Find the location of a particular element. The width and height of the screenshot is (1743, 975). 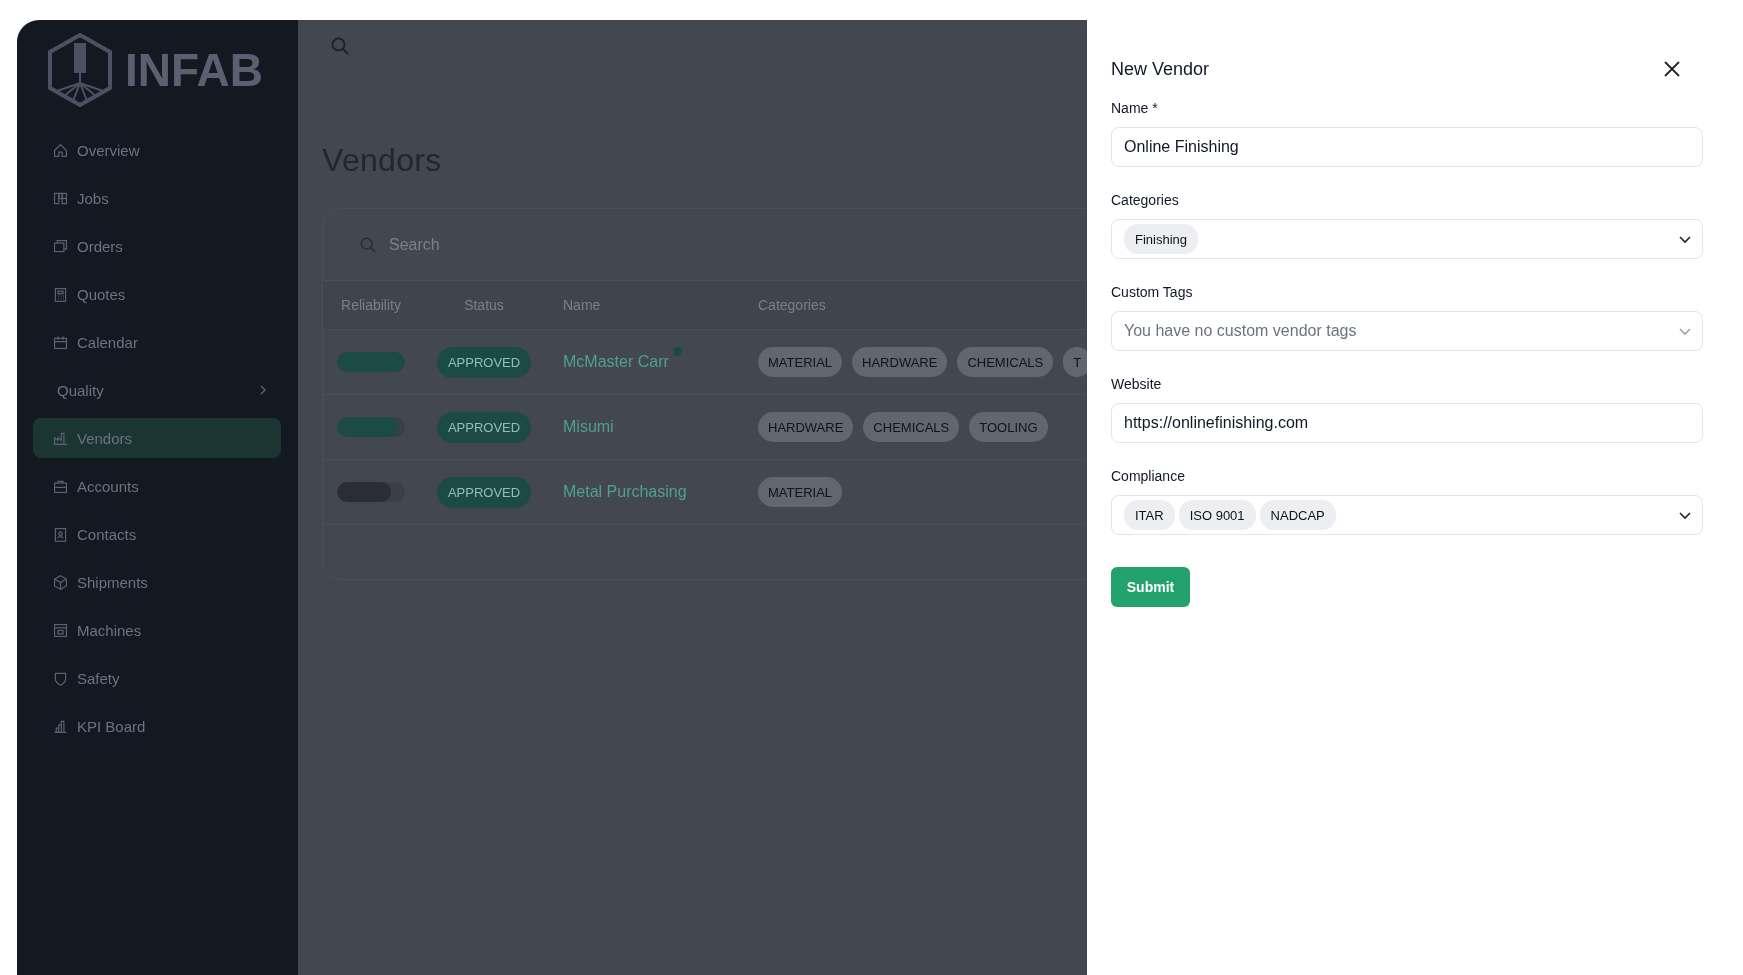

contact-icon is located at coordinates (60, 534).